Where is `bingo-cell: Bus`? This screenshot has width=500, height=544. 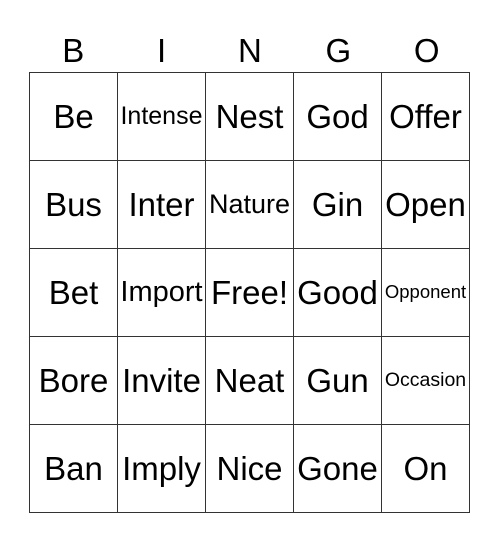 bingo-cell: Bus is located at coordinates (73, 204).